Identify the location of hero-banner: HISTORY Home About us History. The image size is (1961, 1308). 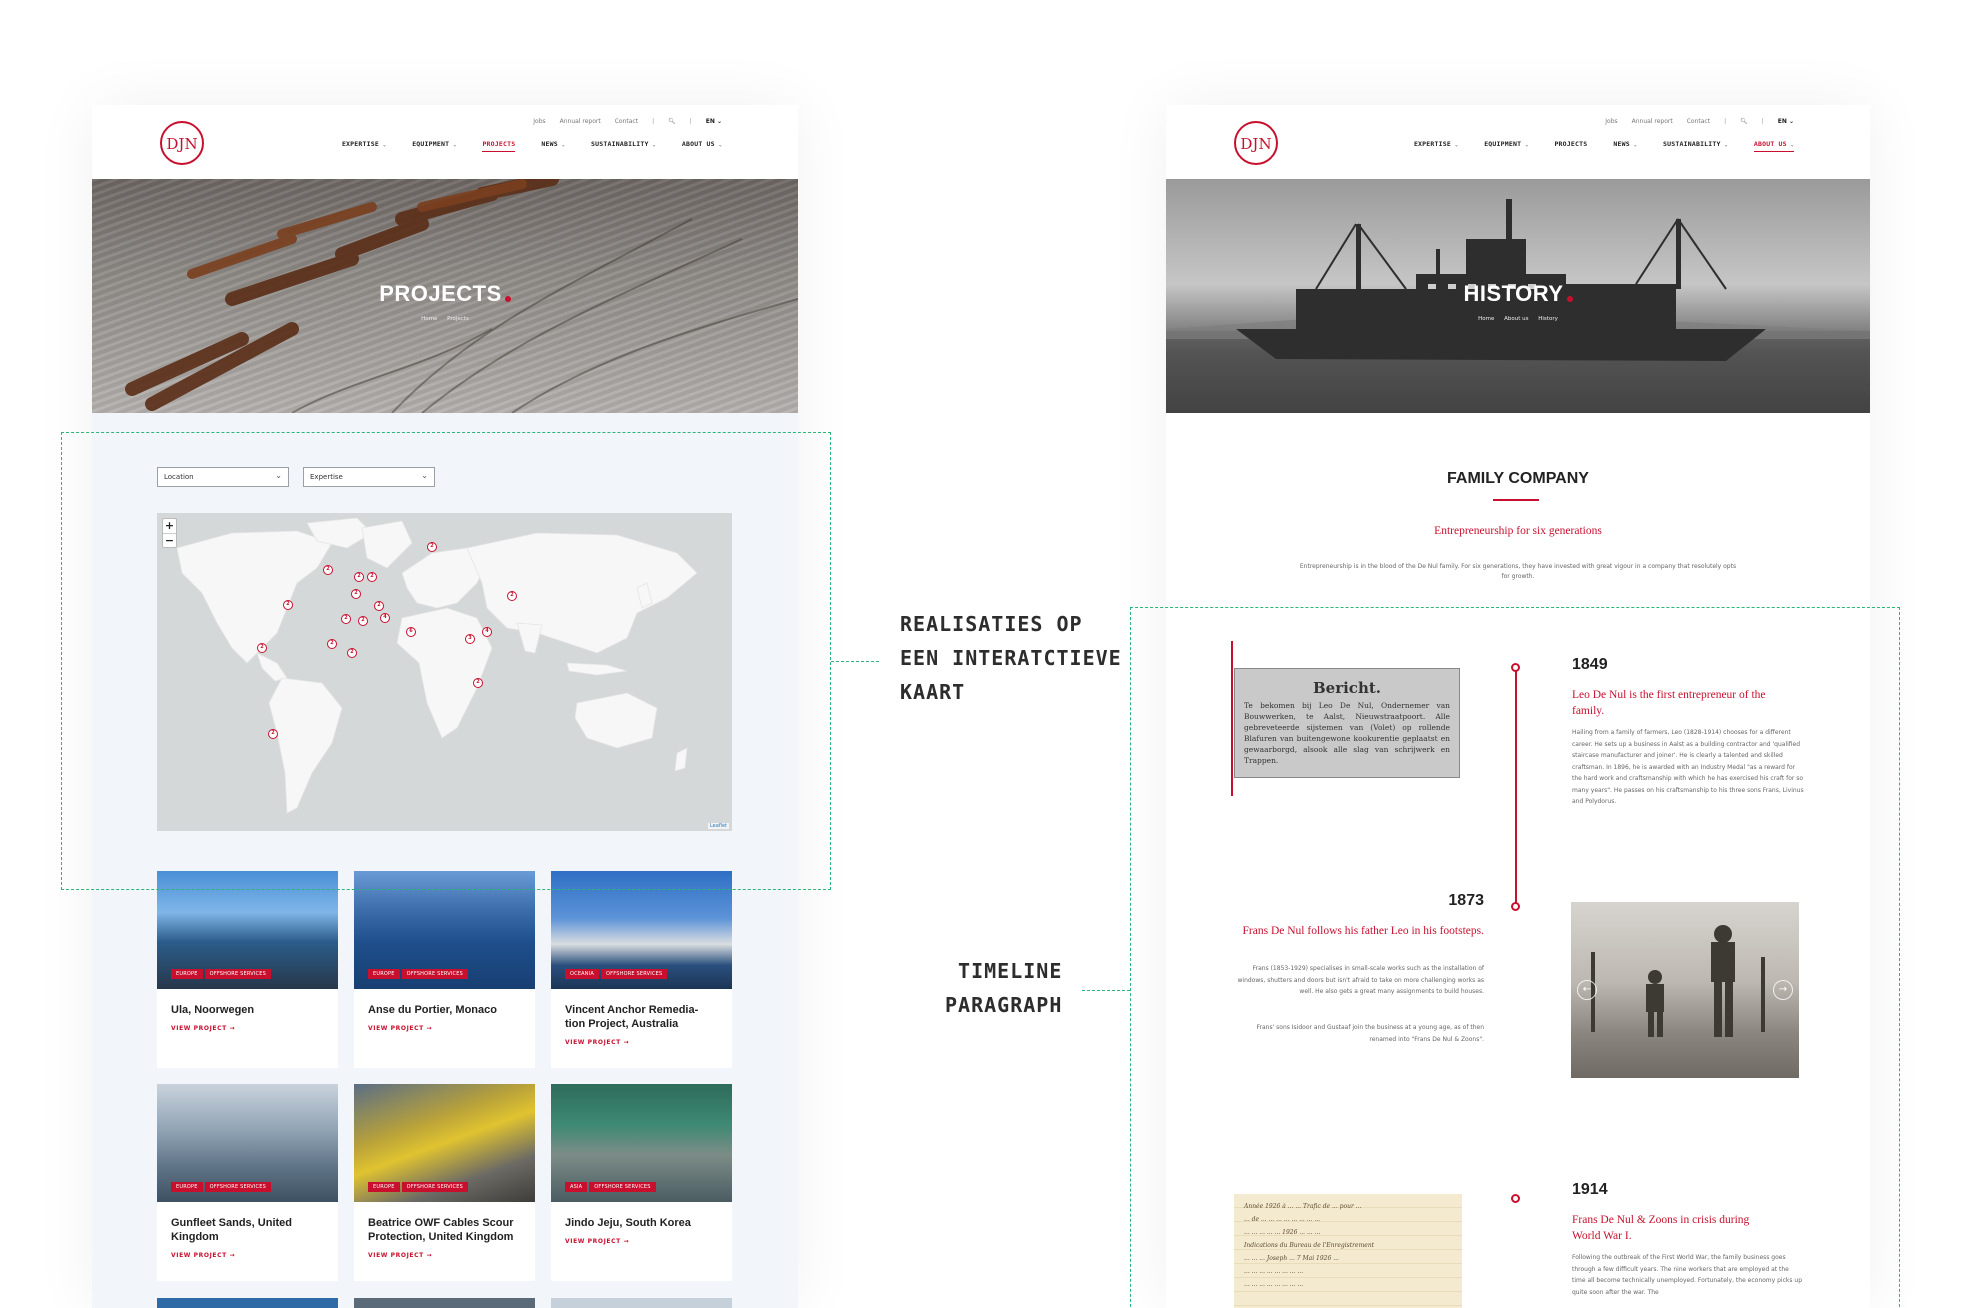
(1518, 296).